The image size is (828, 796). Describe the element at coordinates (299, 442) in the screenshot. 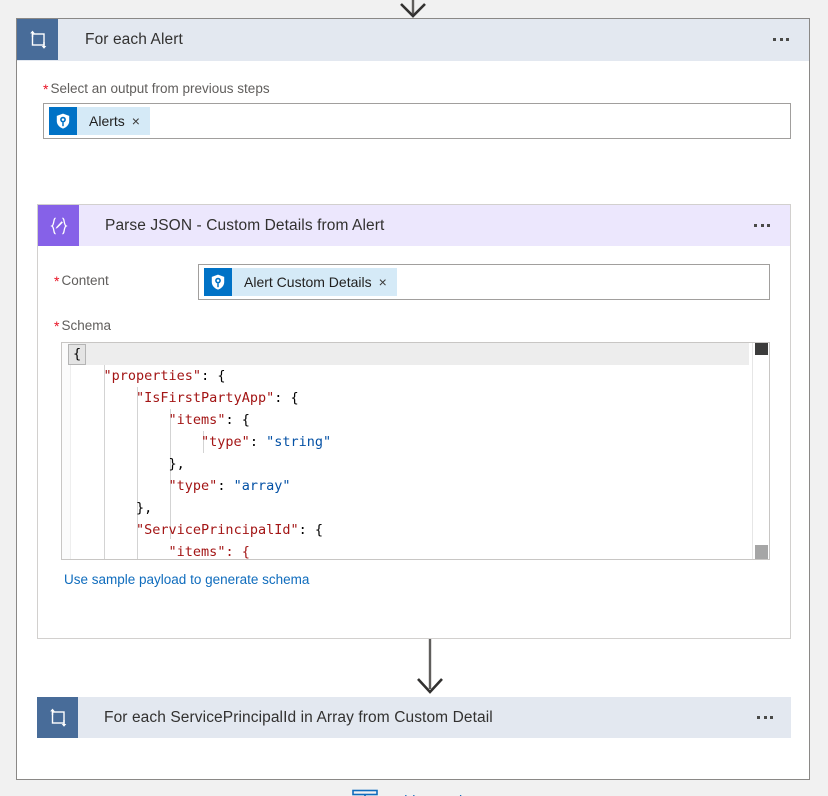

I see `code-token: "string"` at that location.